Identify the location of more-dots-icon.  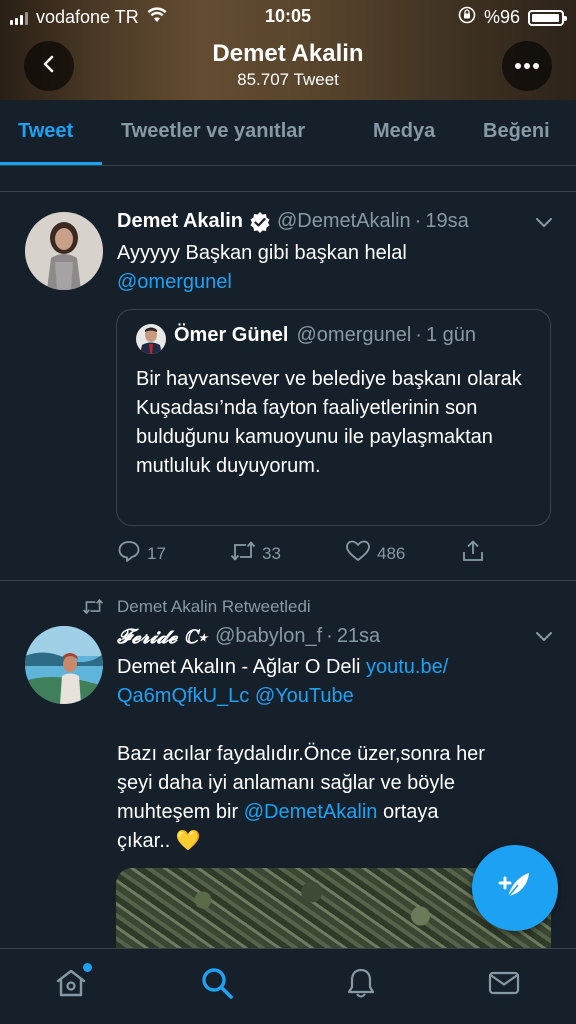
(527, 66).